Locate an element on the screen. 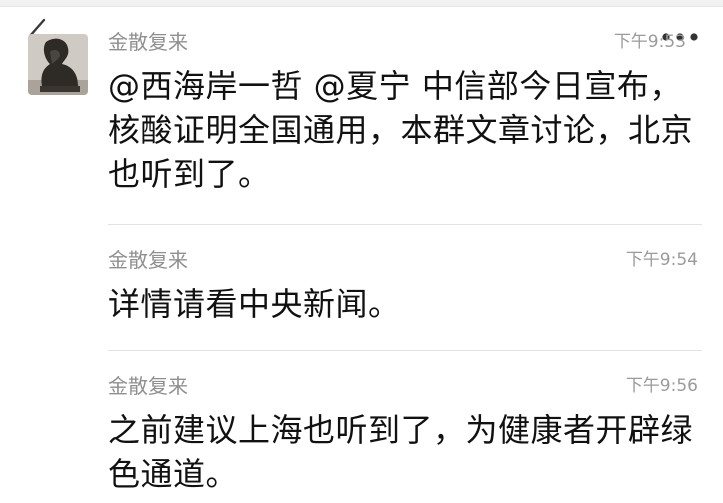  message-item: 金散复来 下午9:54 详情请看中央新闻。 is located at coordinates (403, 293).